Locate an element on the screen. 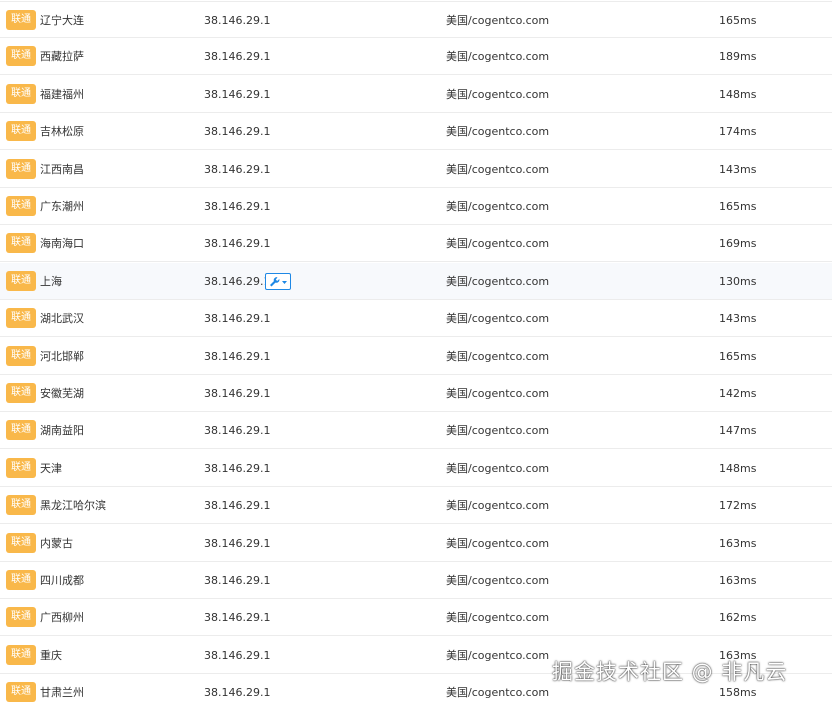  location-cell: 西藏拉萨 is located at coordinates (62, 57).